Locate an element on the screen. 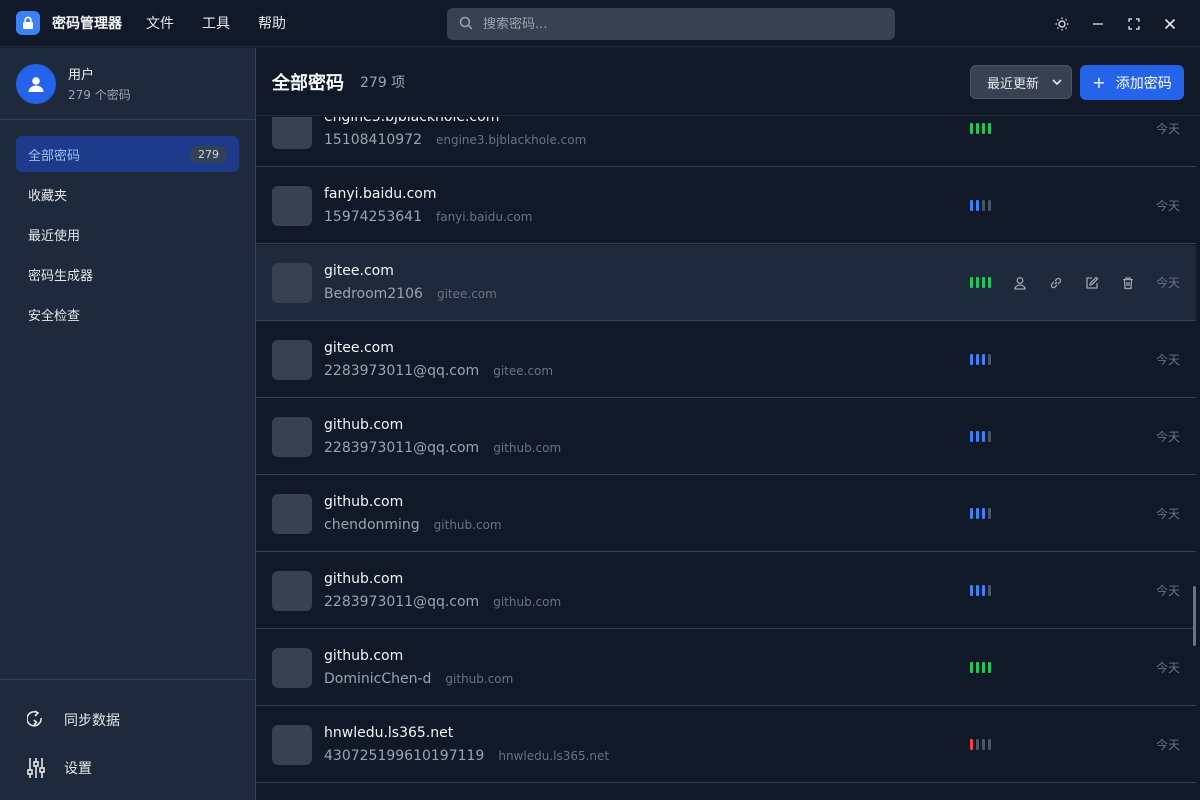  sort-dropdown: 最近更新 is located at coordinates (1021, 82).